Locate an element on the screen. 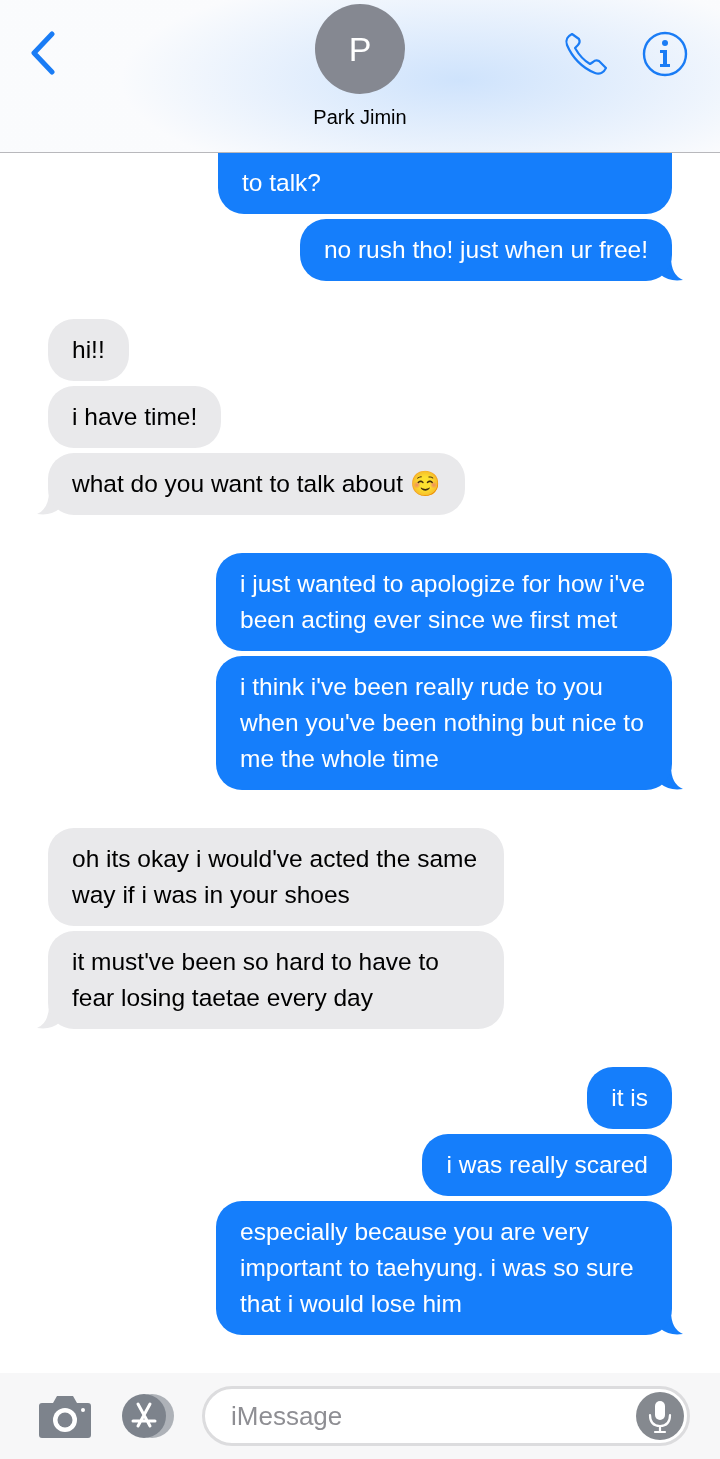 The height and width of the screenshot is (1459, 720). camera-icon is located at coordinates (65, 1416).